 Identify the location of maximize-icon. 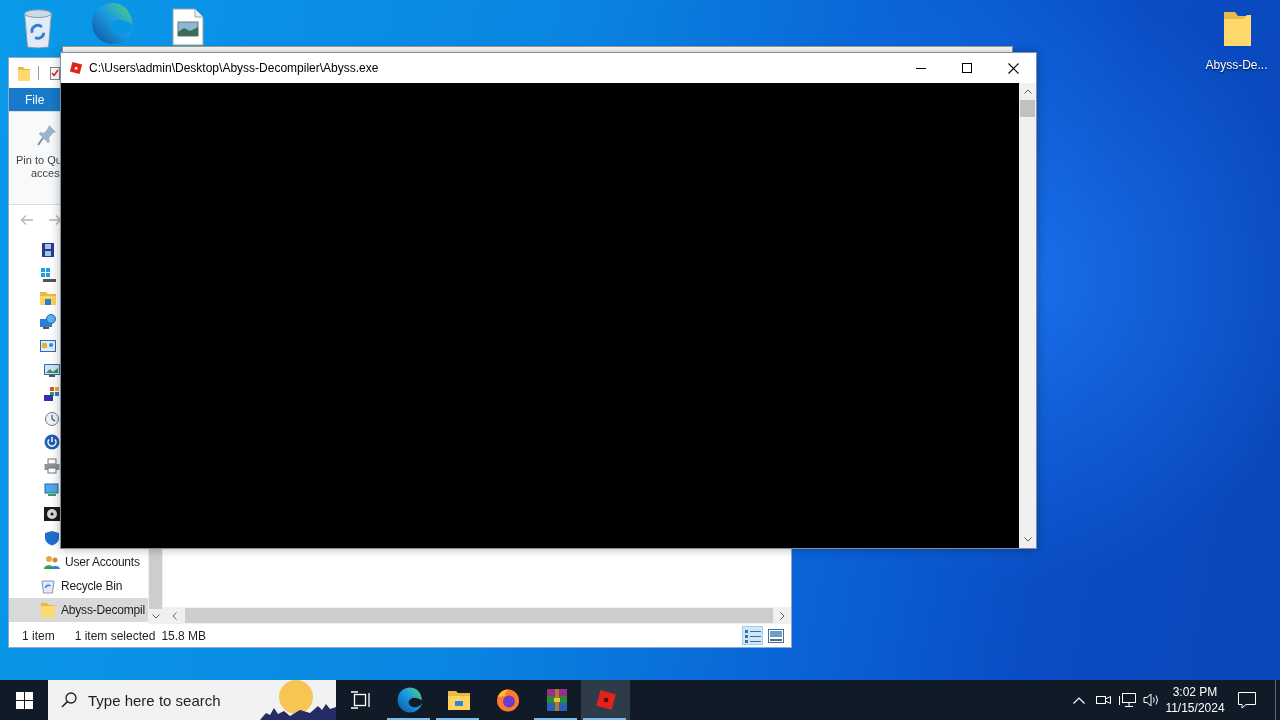
(967, 68).